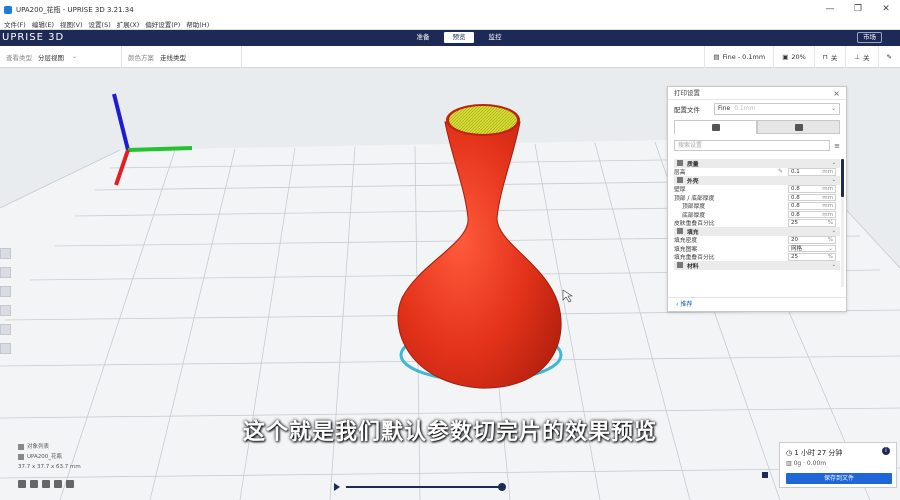 Image resolution: width=900 pixels, height=500 pixels. I want to click on setting-row: 顶部 / 底部厚度 0.8 mm, so click(757, 197).